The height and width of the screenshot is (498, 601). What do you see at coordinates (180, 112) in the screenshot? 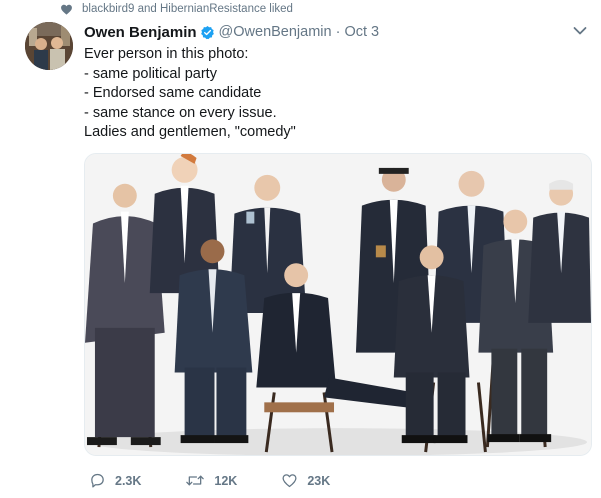
I see `tweet-text-line: - same stance on every issue.` at bounding box center [180, 112].